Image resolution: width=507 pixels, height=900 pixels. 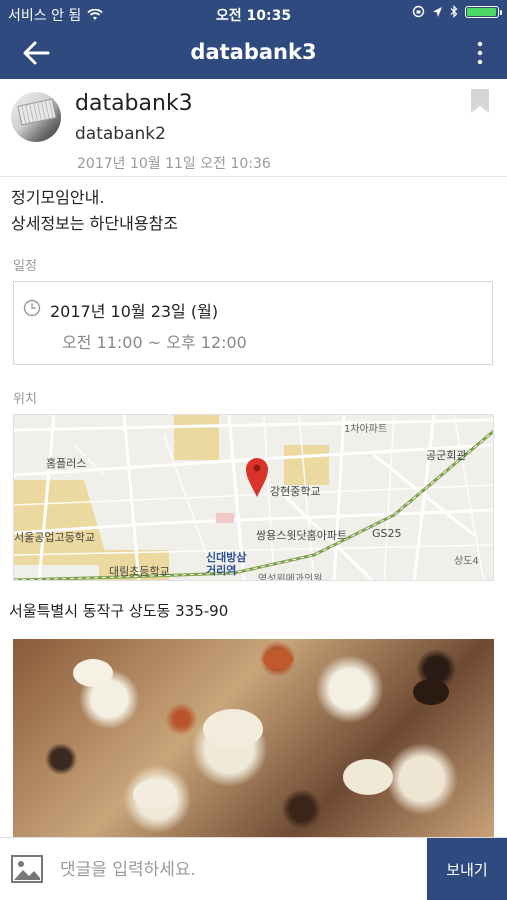 I want to click on status-bar: 서비스 안 됨 오전 10:35, so click(x=253, y=13).